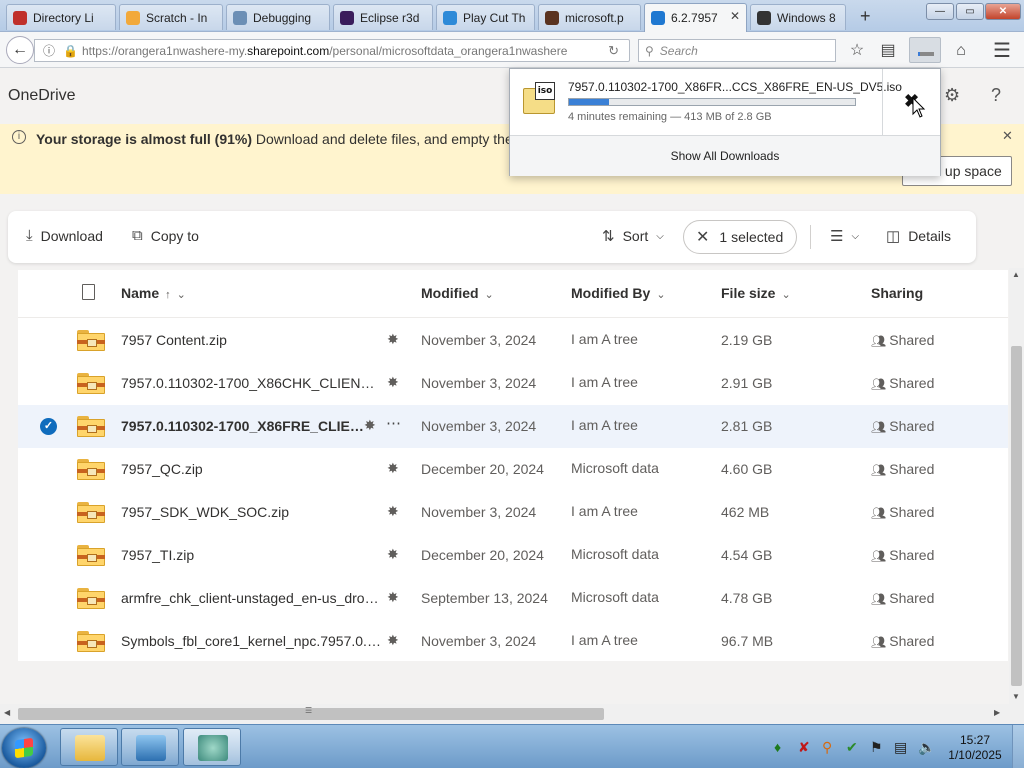  What do you see at coordinates (48, 426) in the screenshot?
I see `selected-checkmark-icon: ✓` at bounding box center [48, 426].